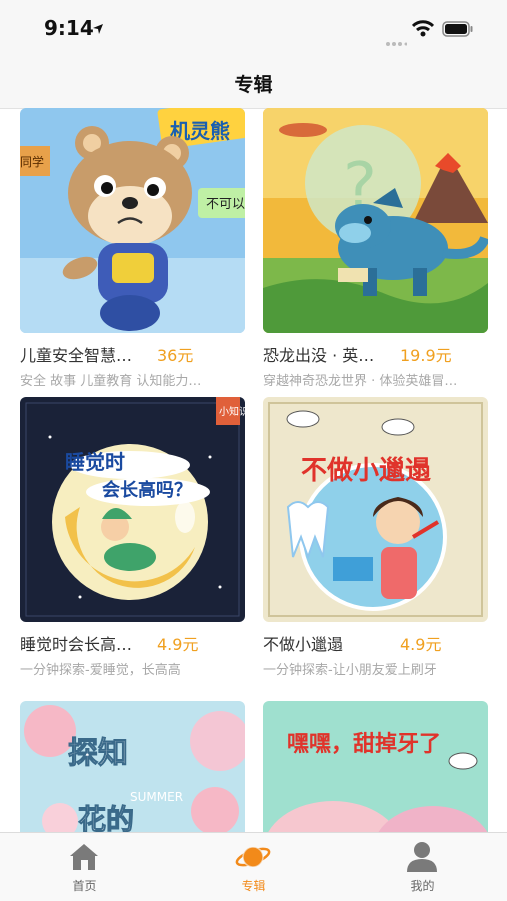 The width and height of the screenshot is (507, 901). What do you see at coordinates (100, 670) in the screenshot?
I see `album-tags: 一分钟探索-爱睡觉，长高高` at bounding box center [100, 670].